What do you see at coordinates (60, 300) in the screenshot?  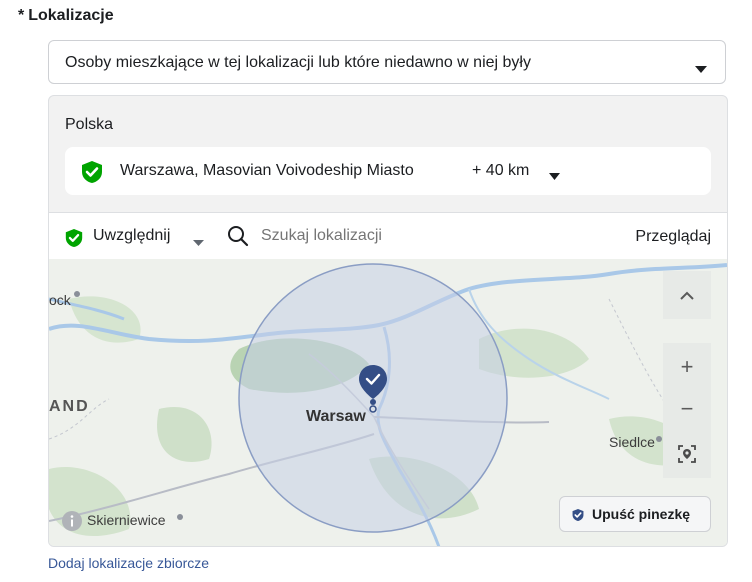 I see `map-label-city-left: ock` at bounding box center [60, 300].